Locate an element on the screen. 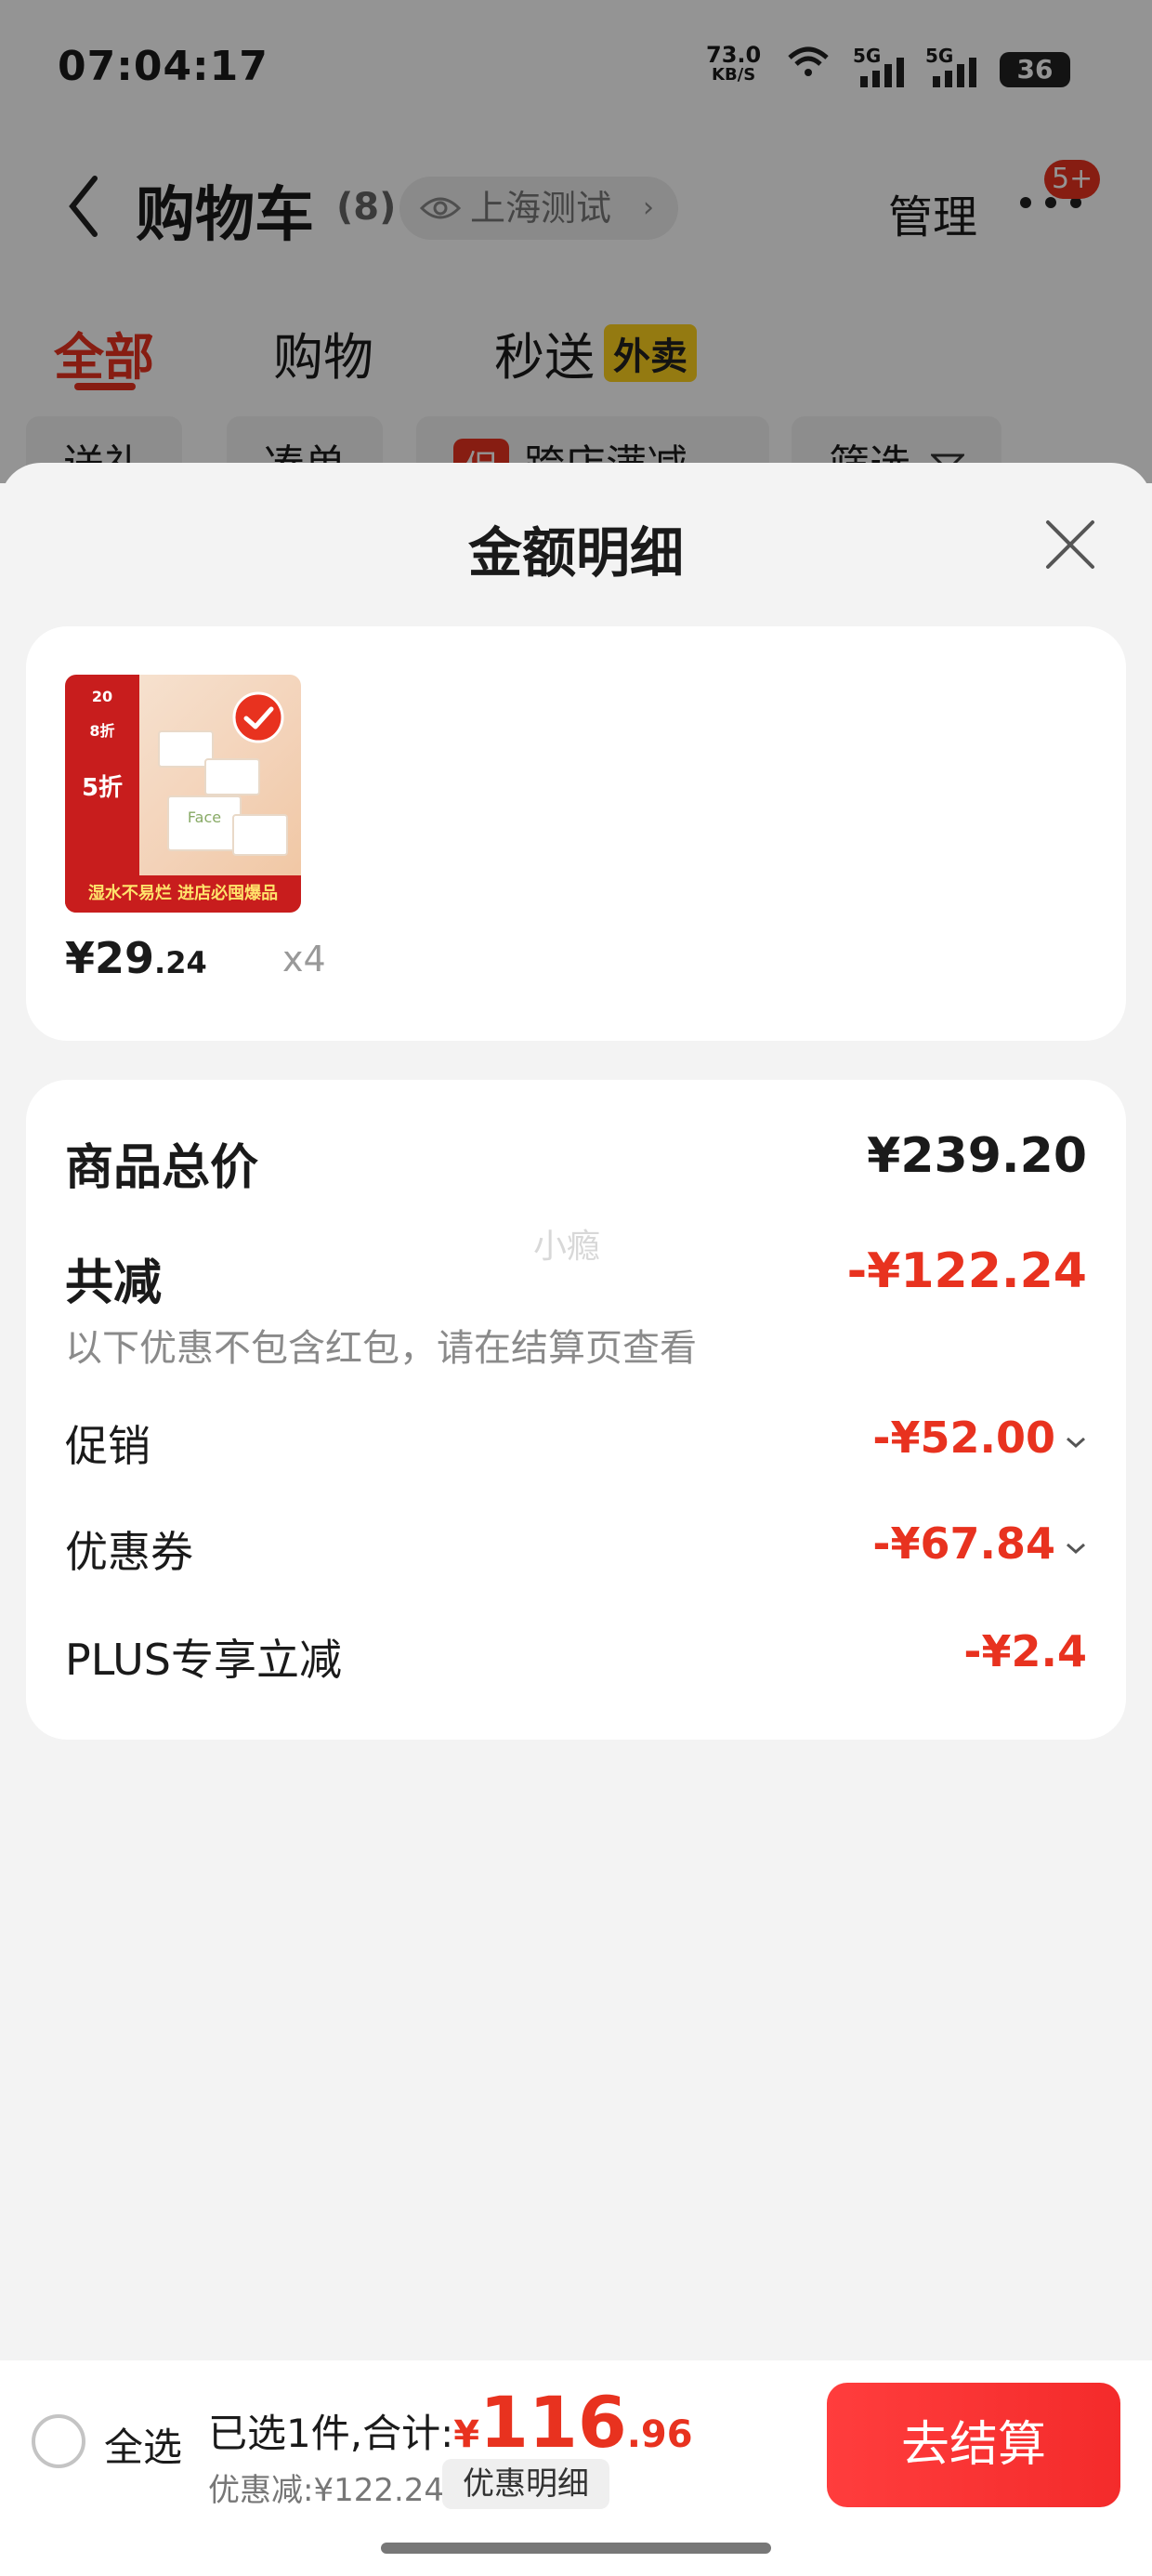  discount-summary: 优惠减:¥122.24 is located at coordinates (326, 2490).